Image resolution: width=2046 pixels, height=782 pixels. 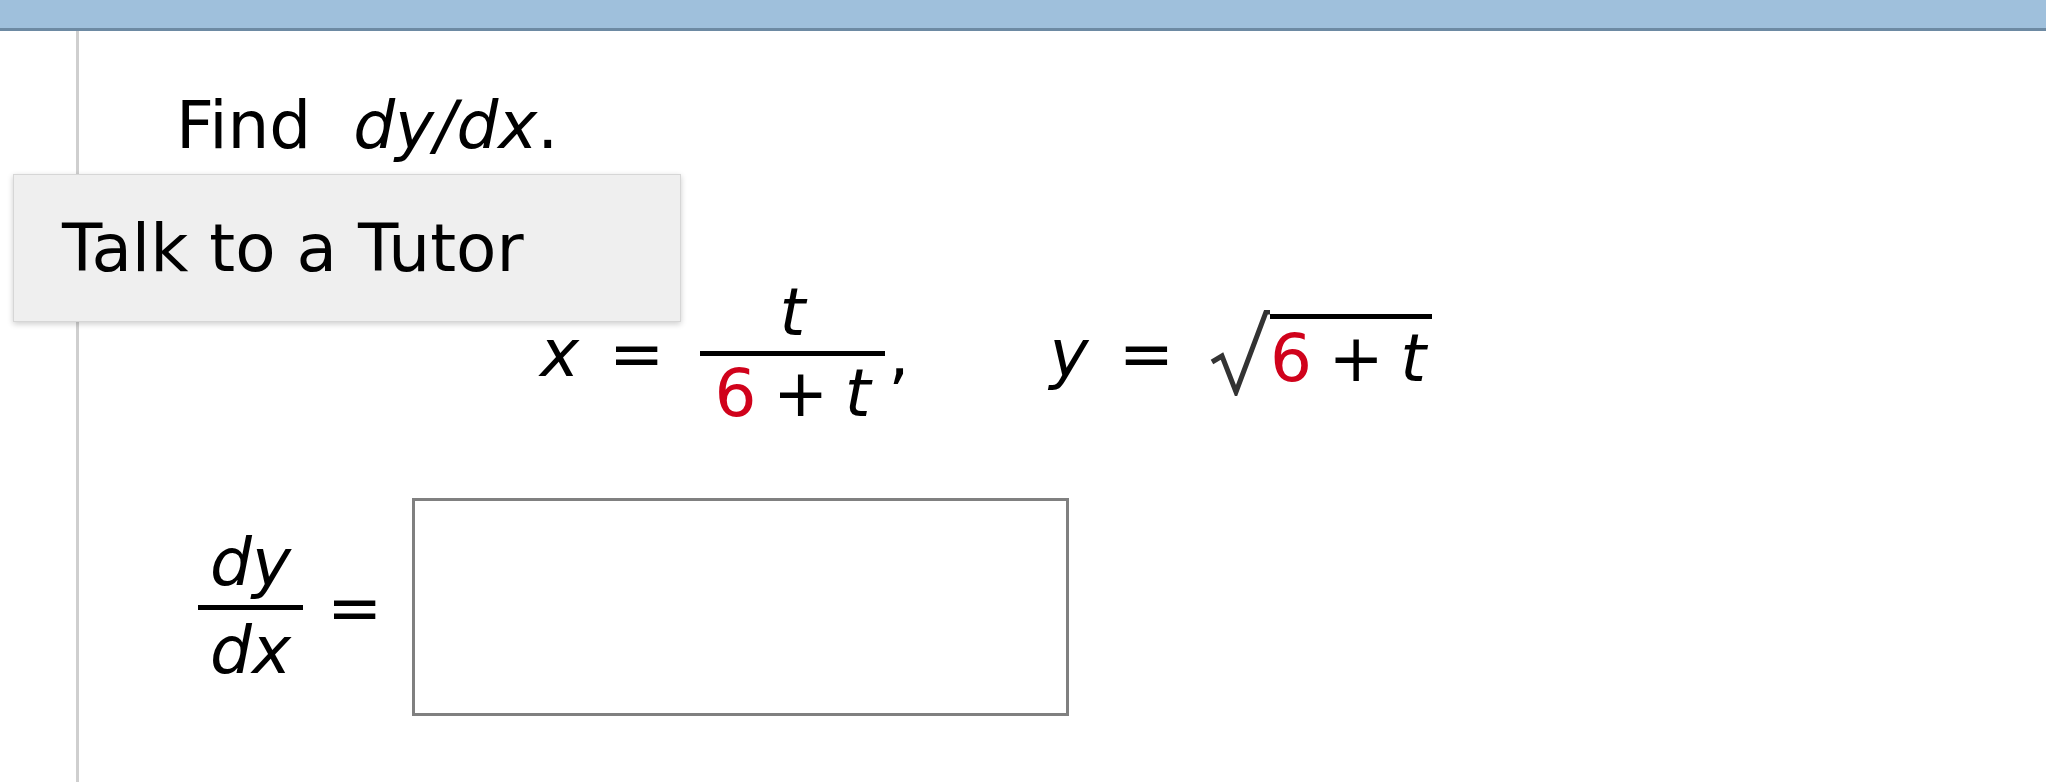 I want to click on variable: y, so click(x=1069, y=353).